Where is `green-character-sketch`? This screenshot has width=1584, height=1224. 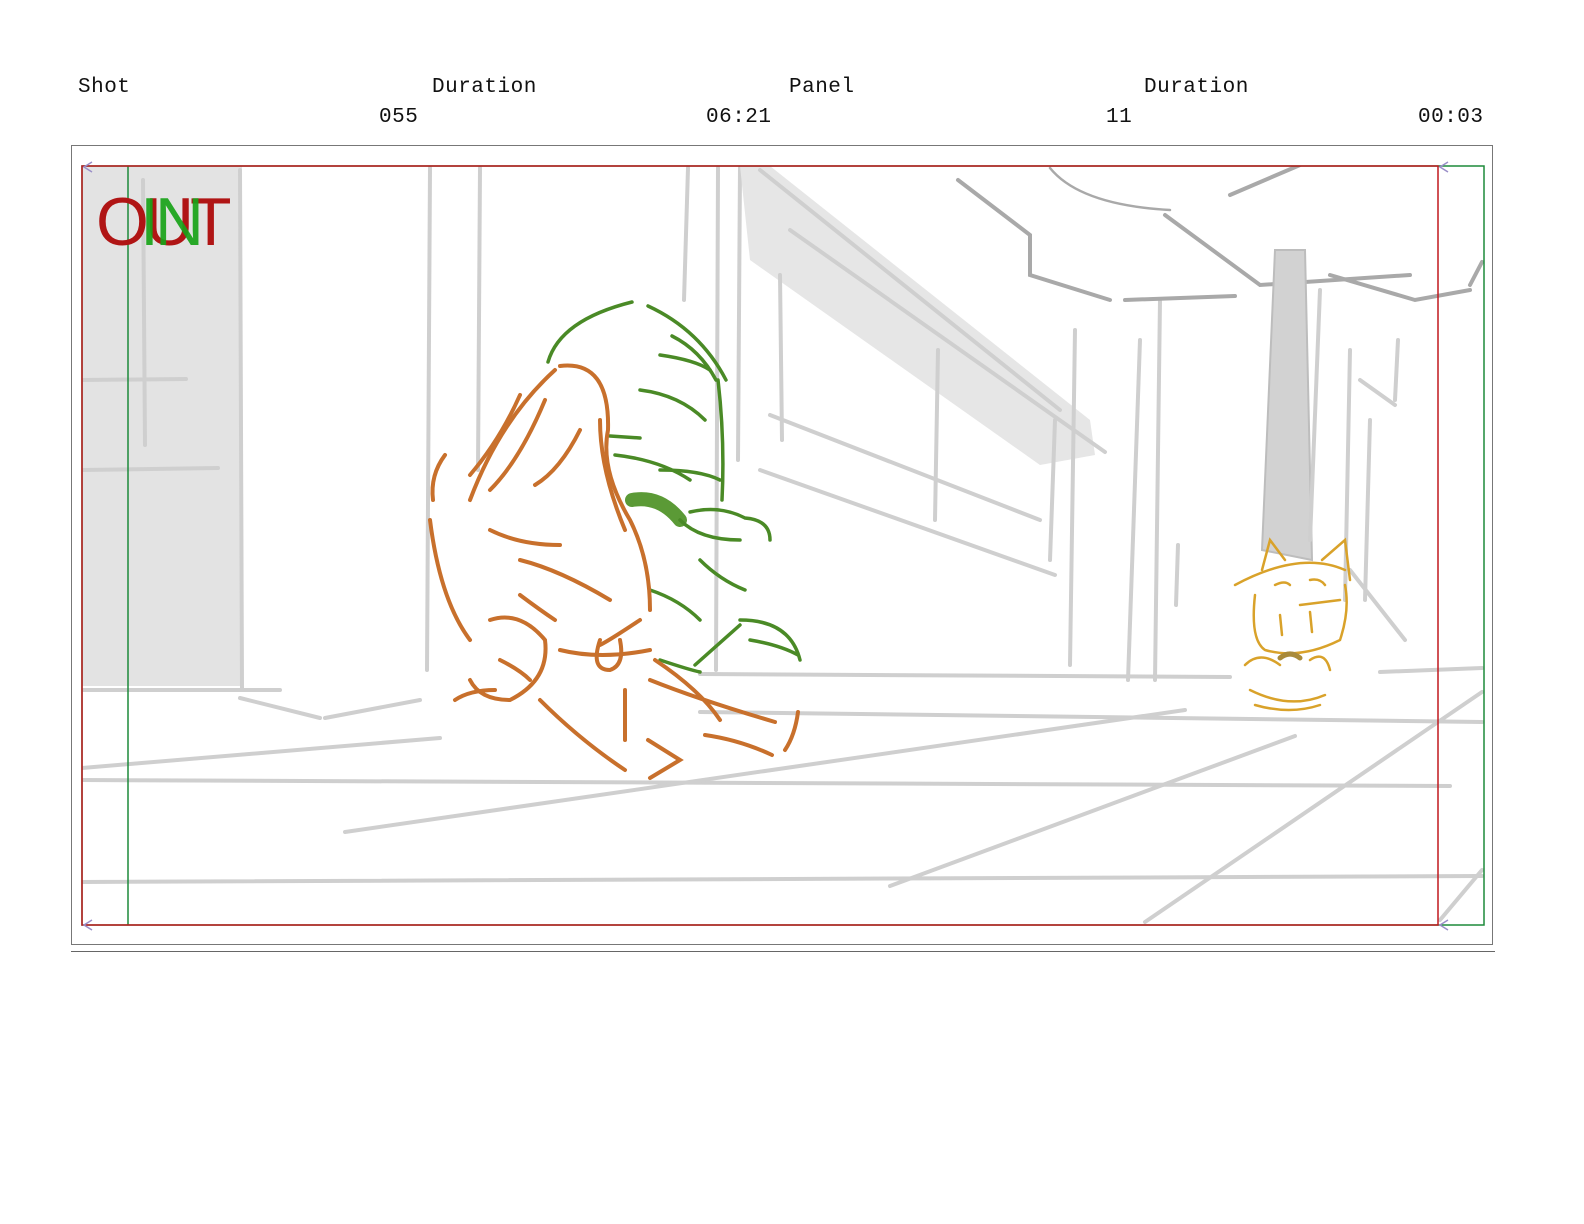
green-character-sketch is located at coordinates (674, 487).